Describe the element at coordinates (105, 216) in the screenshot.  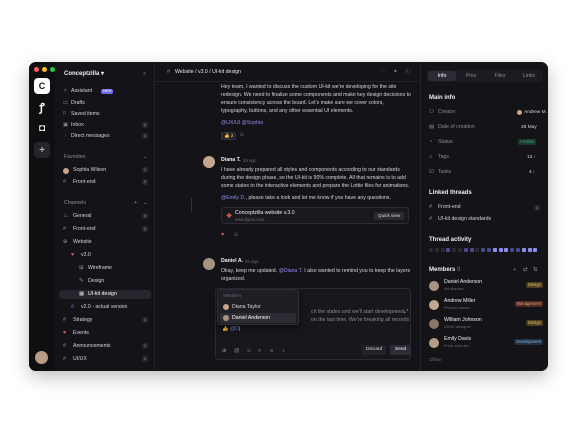
I see `channel-general: ♨ General 4` at that location.